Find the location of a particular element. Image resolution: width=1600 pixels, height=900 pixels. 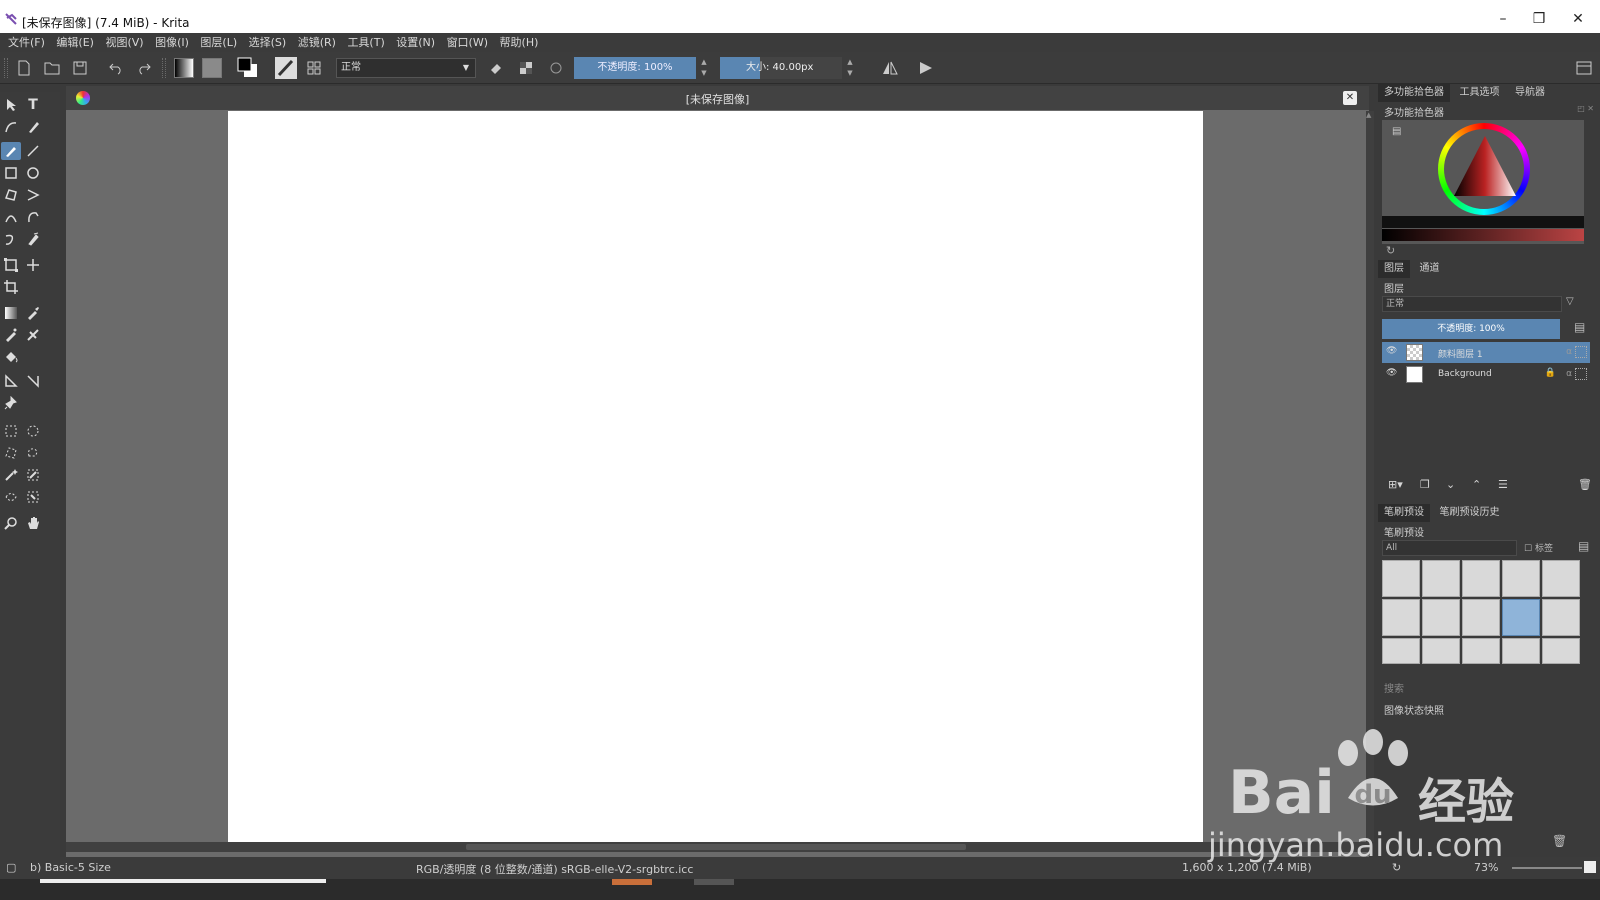

bezier-tool is located at coordinates (11, 217).